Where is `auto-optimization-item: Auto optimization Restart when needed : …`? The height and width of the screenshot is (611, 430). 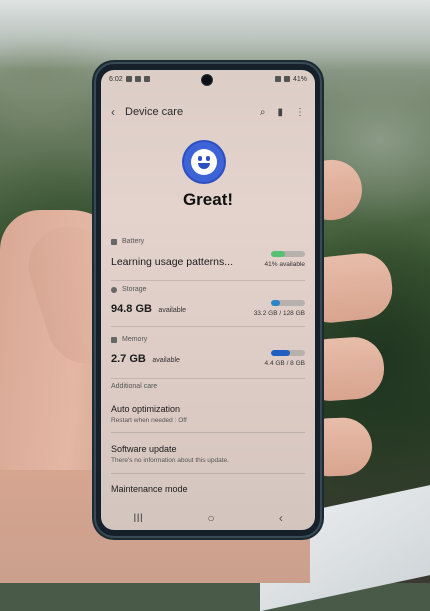
auto-optimization-item: Auto optimization Restart when needed : … is located at coordinates (208, 414).